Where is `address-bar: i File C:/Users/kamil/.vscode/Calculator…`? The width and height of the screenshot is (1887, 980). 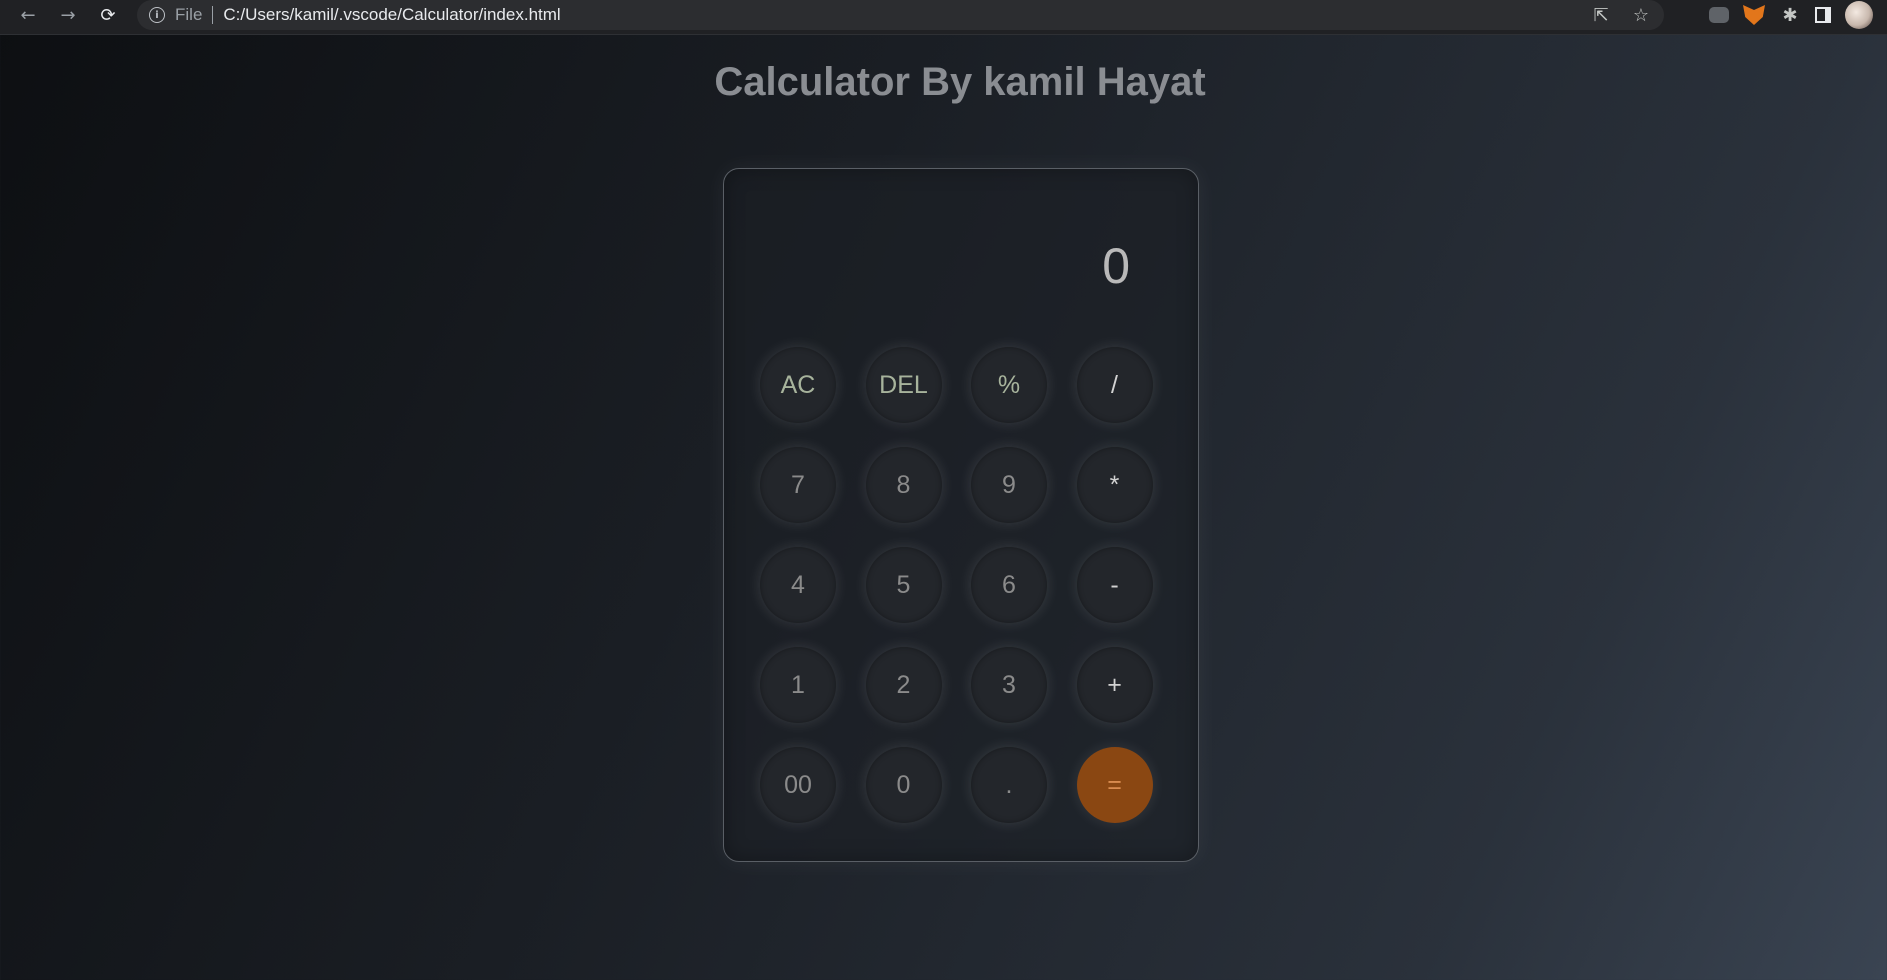 address-bar: i File C:/Users/kamil/.vscode/Calculator… is located at coordinates (900, 15).